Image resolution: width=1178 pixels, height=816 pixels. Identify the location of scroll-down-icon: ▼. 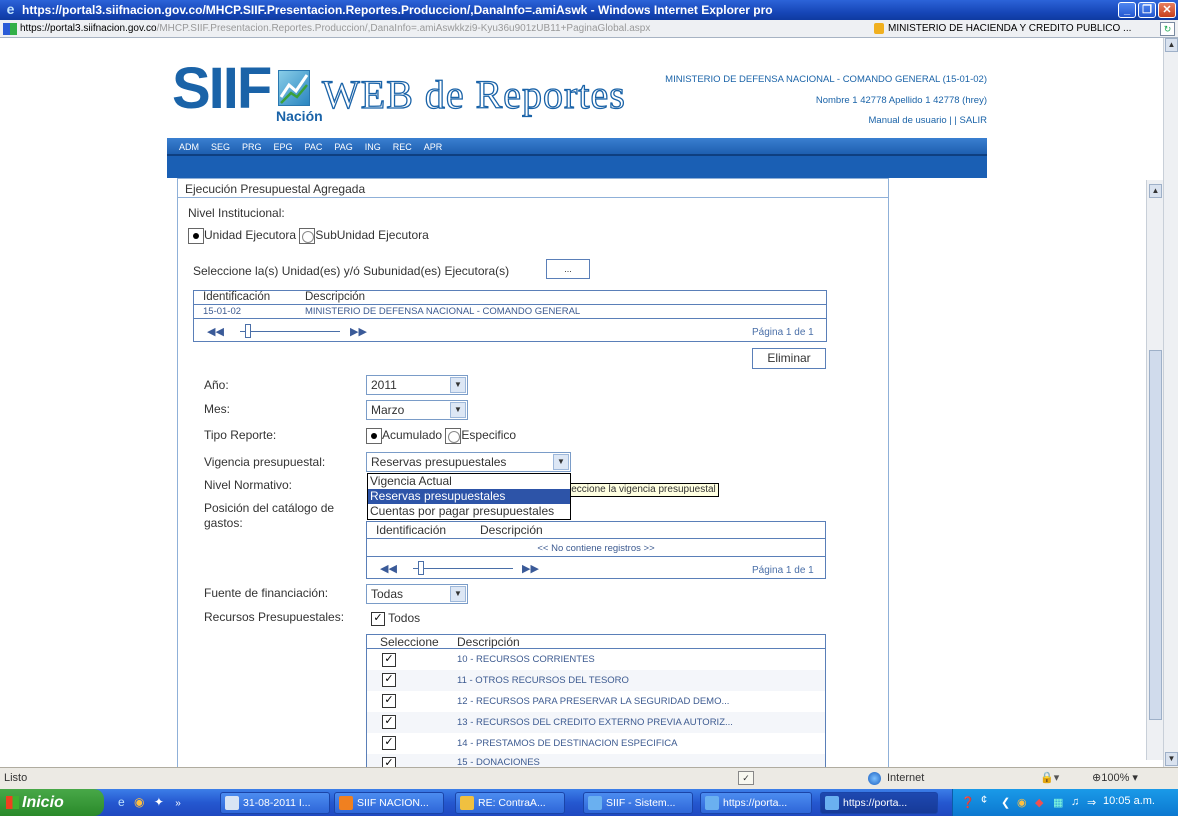
(1171, 759).